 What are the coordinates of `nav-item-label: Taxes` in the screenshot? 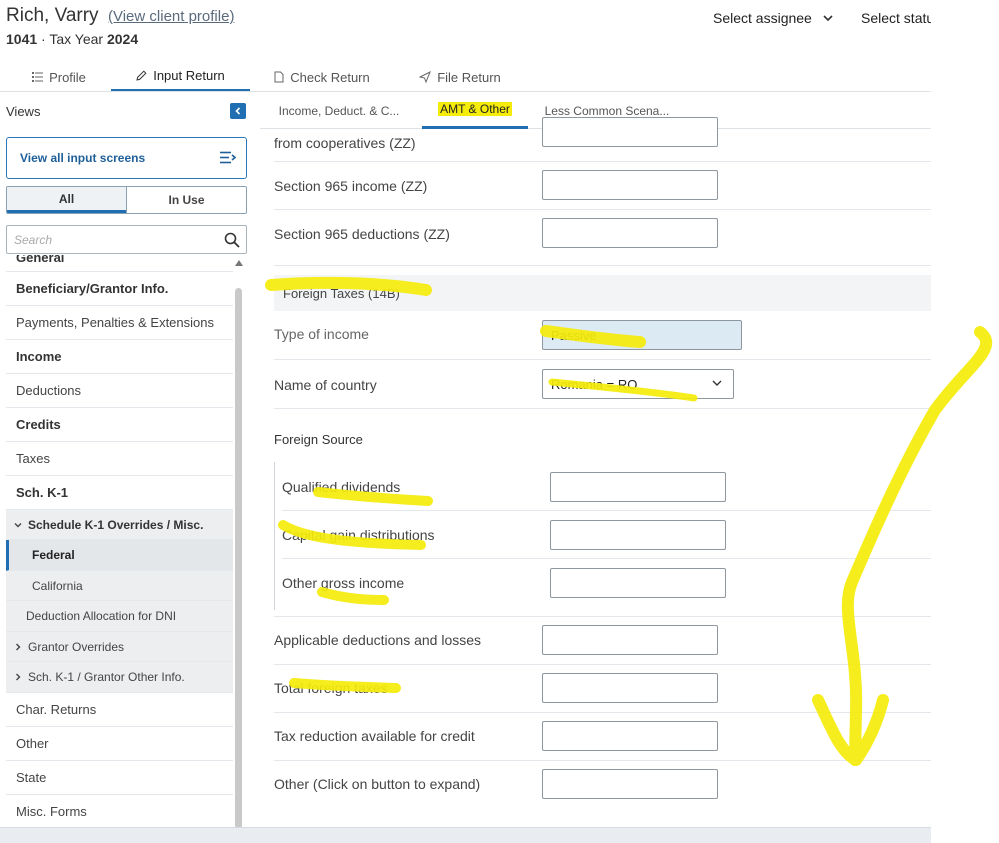 It's located at (33, 458).